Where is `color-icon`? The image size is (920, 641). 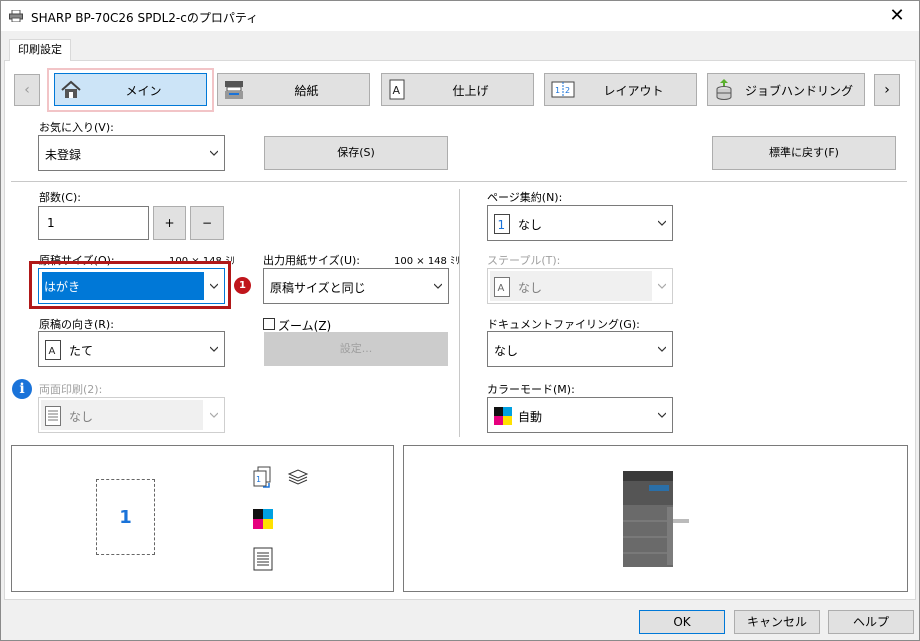
color-icon is located at coordinates (263, 519).